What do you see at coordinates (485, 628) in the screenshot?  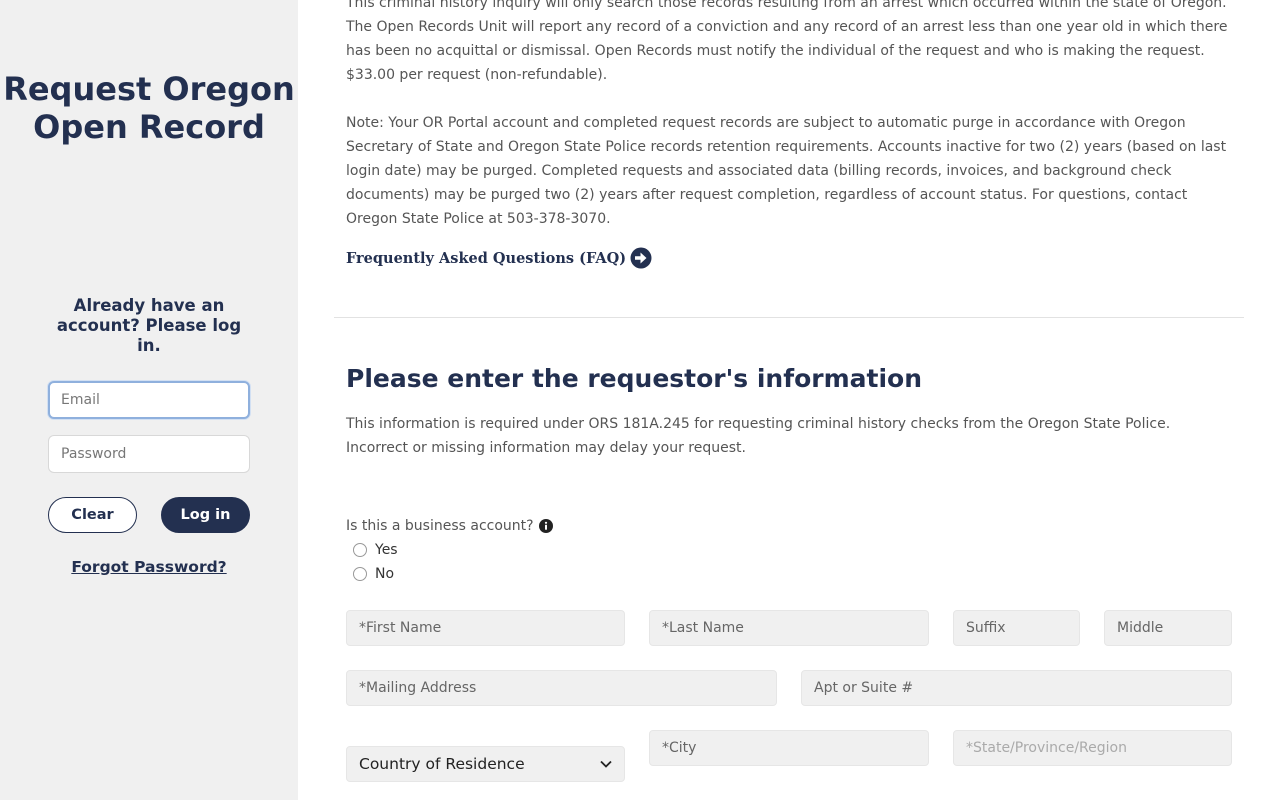 I see `first-name-field` at bounding box center [485, 628].